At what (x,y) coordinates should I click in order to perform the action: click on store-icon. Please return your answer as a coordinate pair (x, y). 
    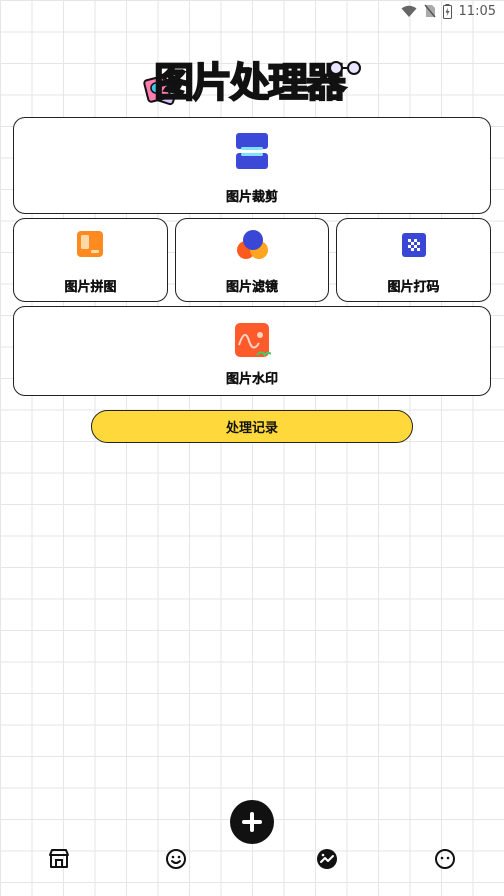
    Looking at the image, I should click on (59, 858).